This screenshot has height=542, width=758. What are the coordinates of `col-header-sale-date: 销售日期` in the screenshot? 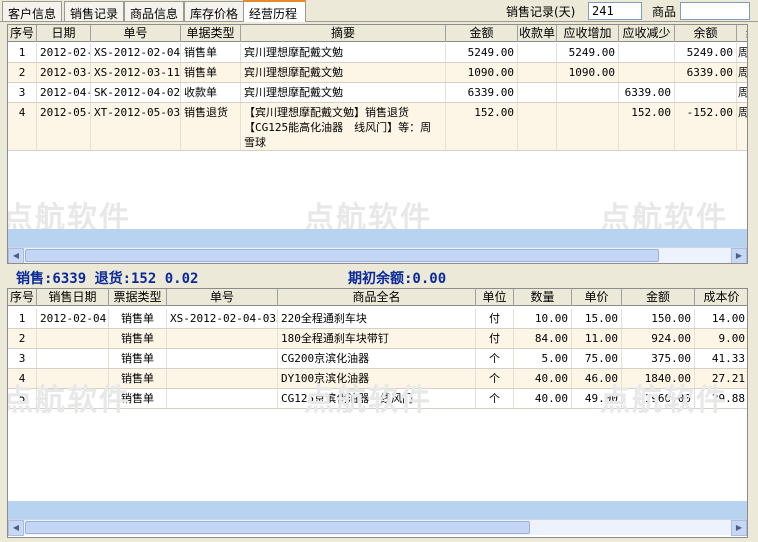 It's located at (73, 297).